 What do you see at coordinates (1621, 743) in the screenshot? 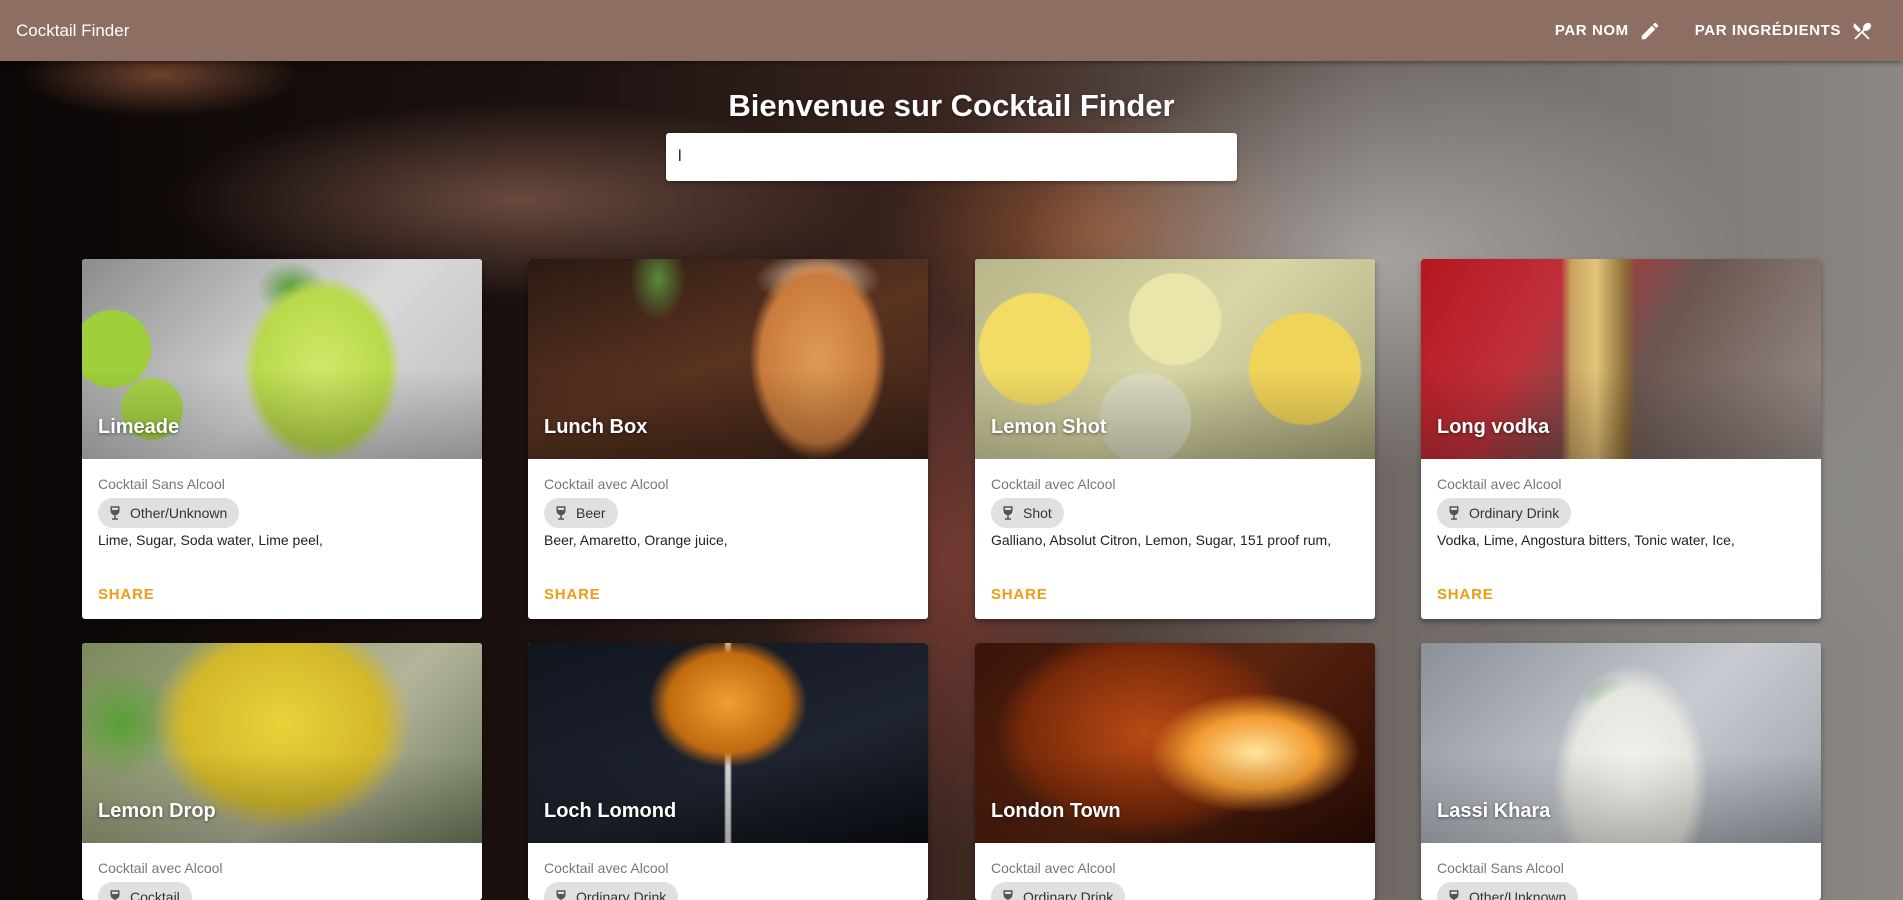
I see `cocktail-image: Lassi Khara` at bounding box center [1621, 743].